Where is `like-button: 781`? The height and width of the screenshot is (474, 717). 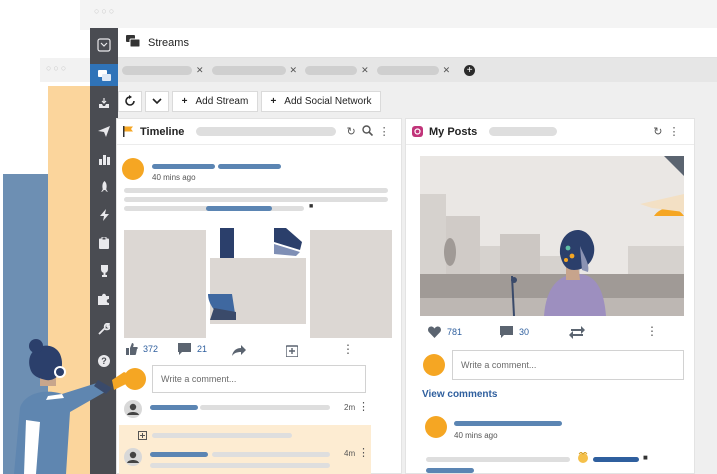 like-button: 781 is located at coordinates (445, 332).